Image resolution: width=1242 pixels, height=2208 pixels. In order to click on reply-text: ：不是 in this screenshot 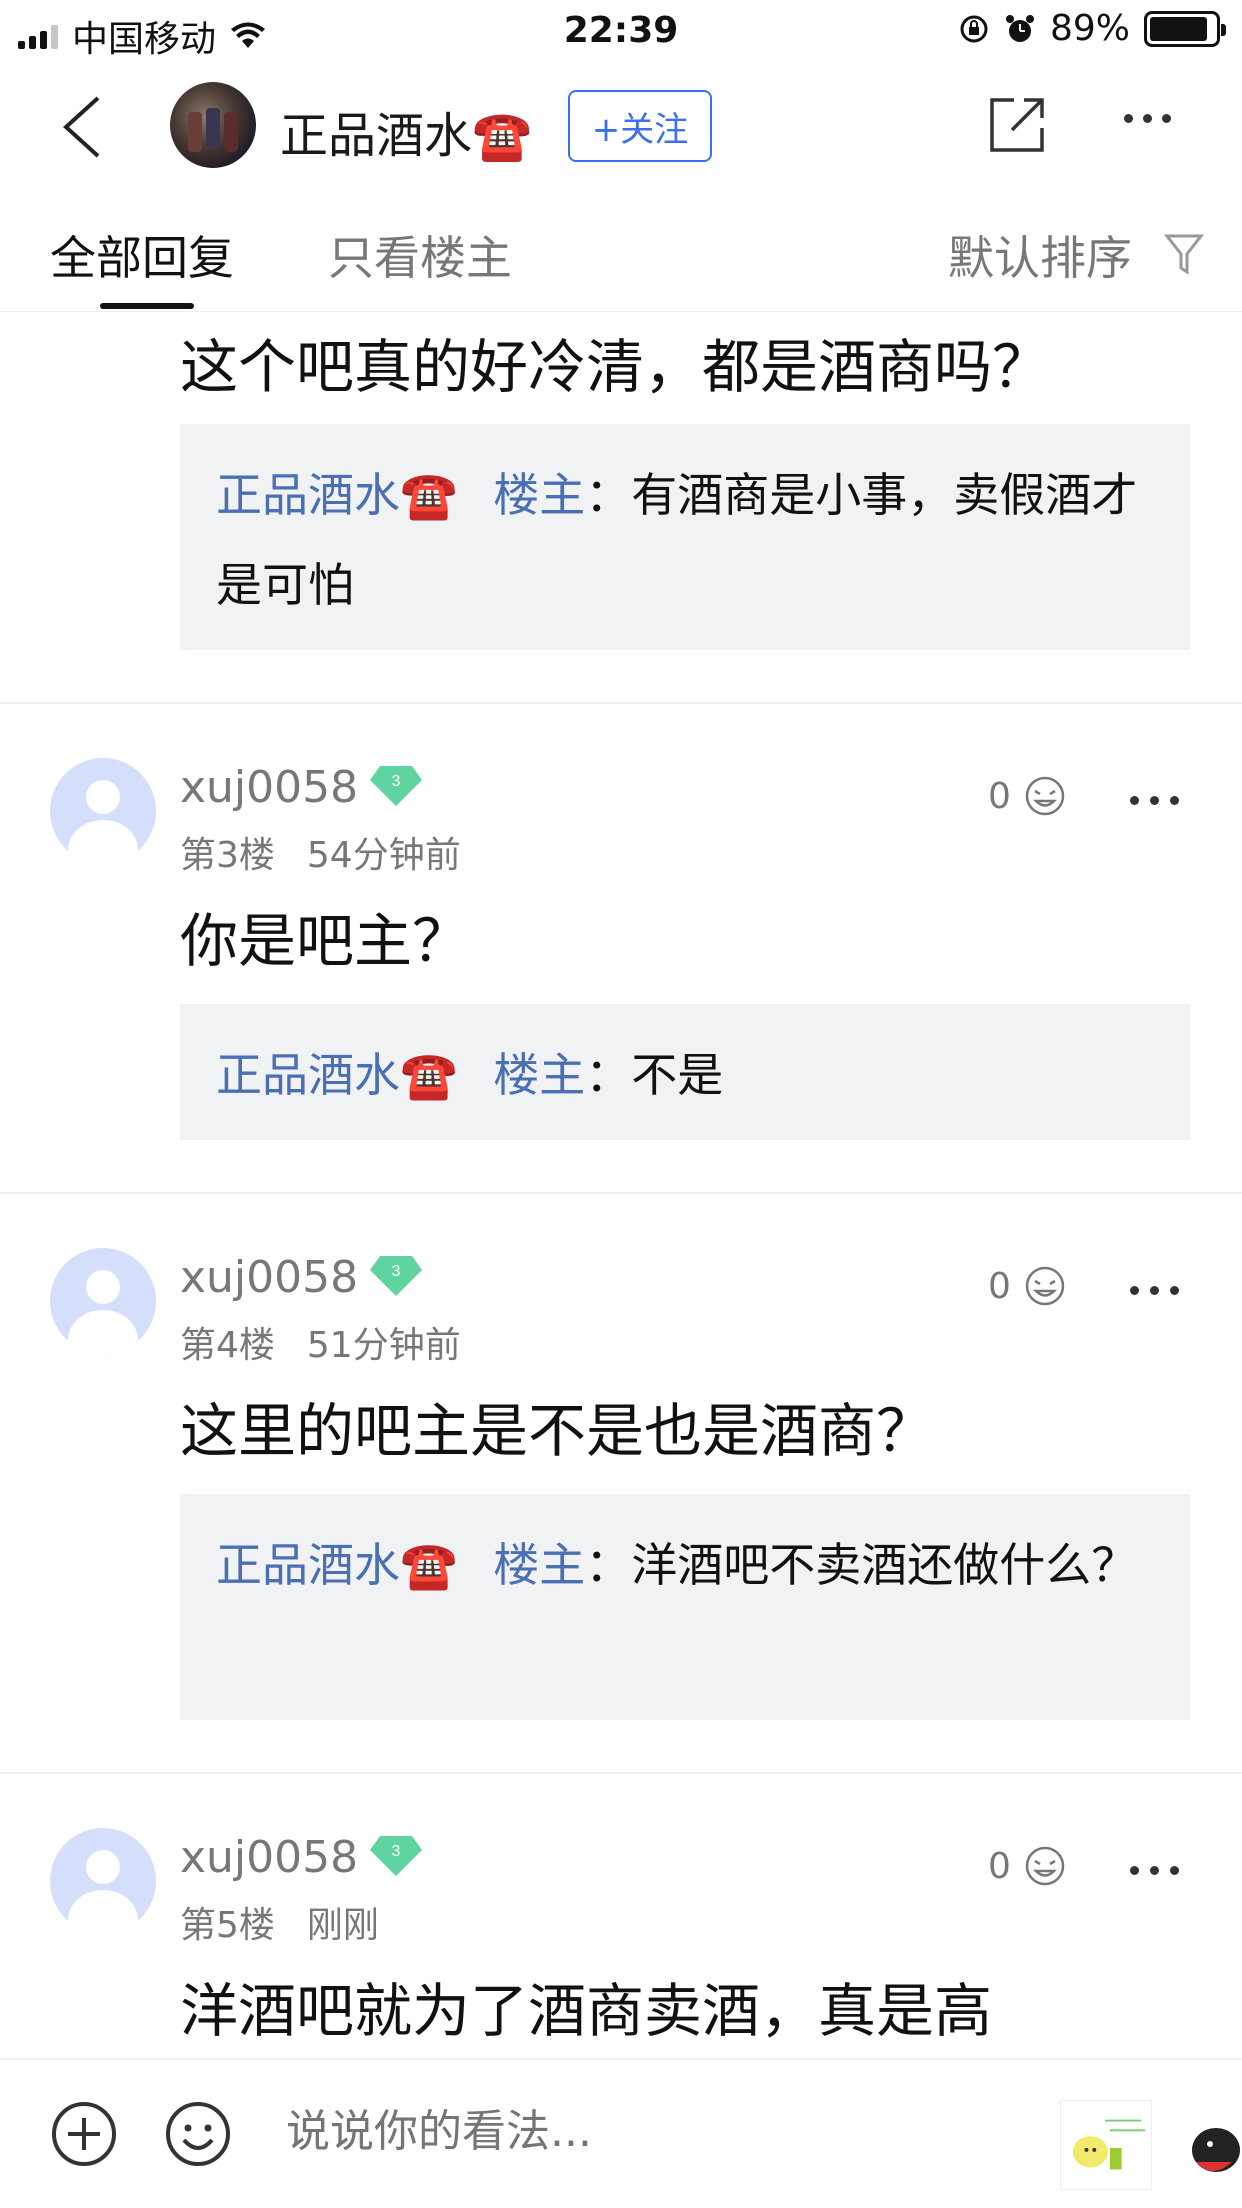, I will do `click(654, 1075)`.